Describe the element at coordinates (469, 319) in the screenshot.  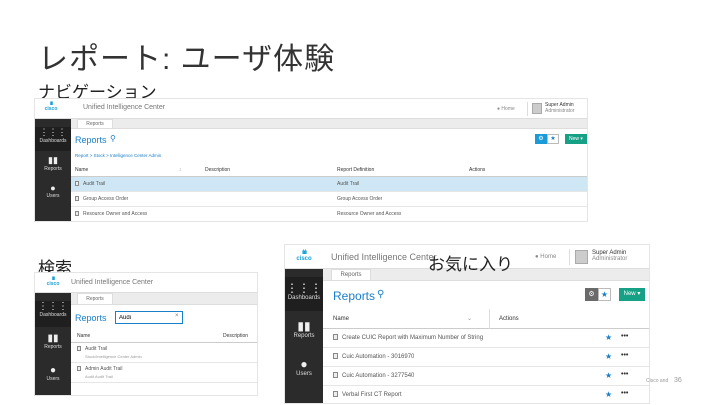
I see `sort-icon: ⌄` at that location.